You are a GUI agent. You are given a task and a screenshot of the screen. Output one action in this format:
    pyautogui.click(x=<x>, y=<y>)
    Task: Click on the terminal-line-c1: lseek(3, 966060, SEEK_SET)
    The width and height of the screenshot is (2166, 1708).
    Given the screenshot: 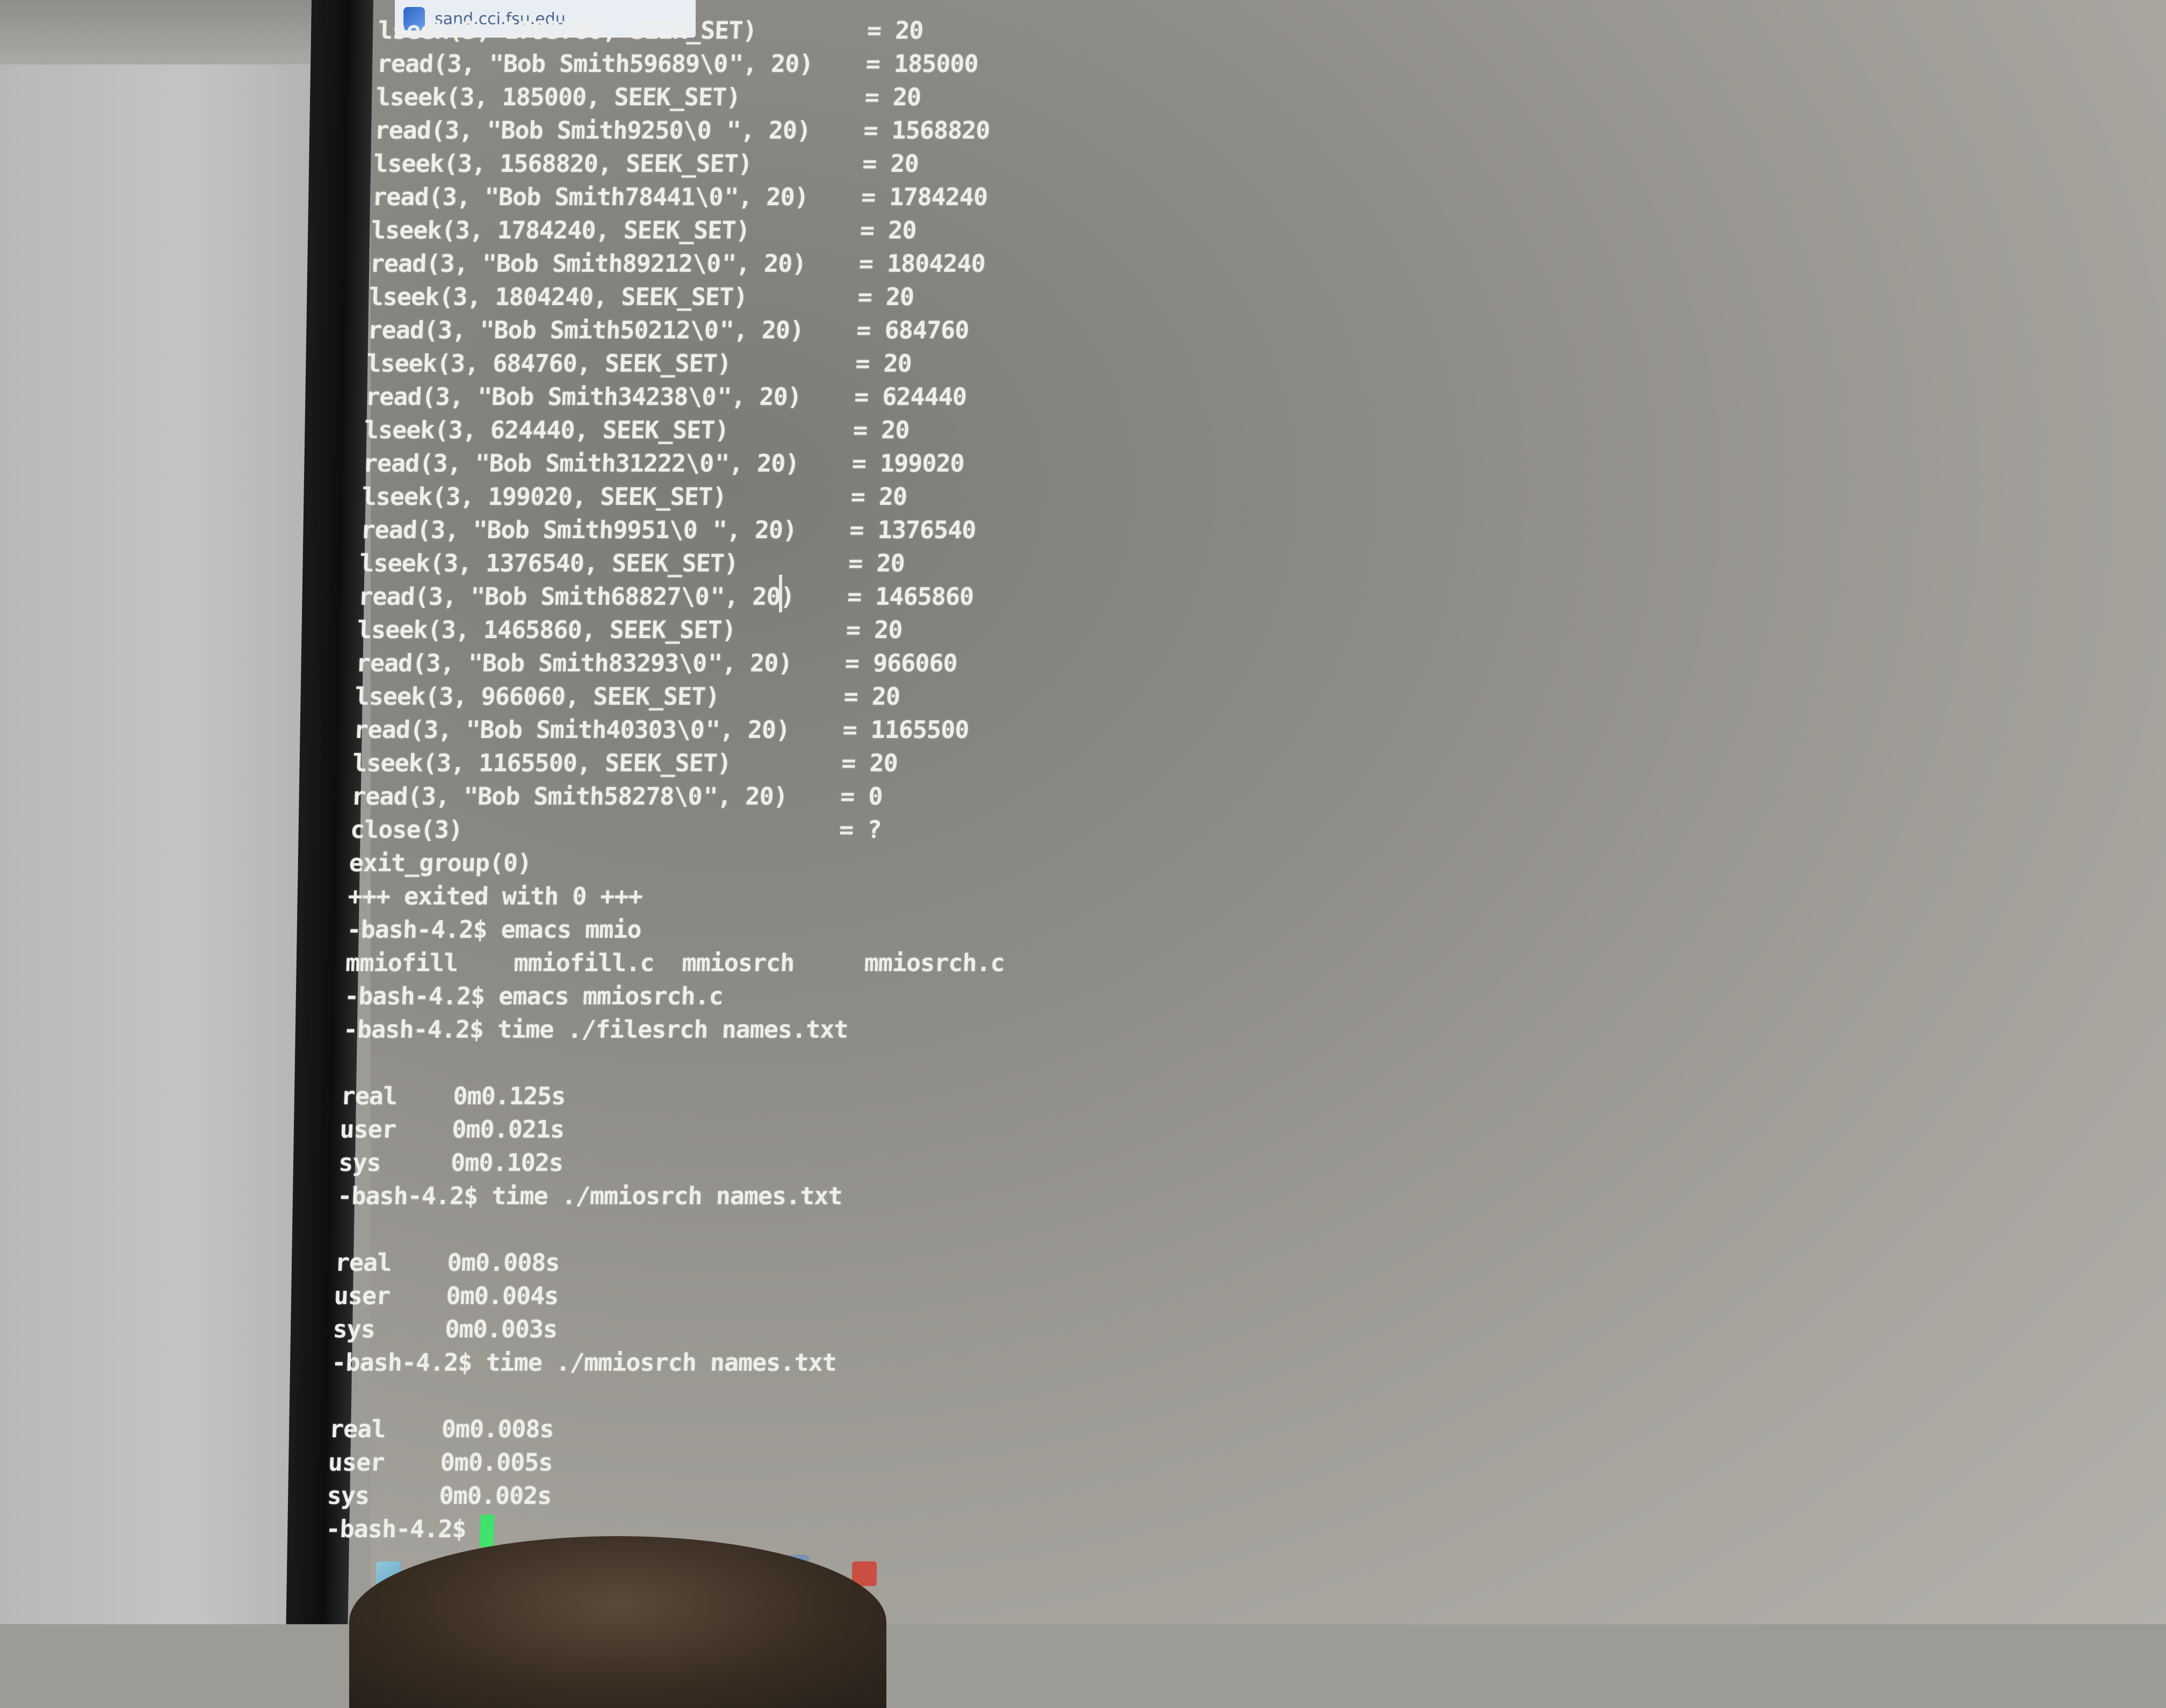 What is the action you would take?
    pyautogui.click(x=537, y=696)
    